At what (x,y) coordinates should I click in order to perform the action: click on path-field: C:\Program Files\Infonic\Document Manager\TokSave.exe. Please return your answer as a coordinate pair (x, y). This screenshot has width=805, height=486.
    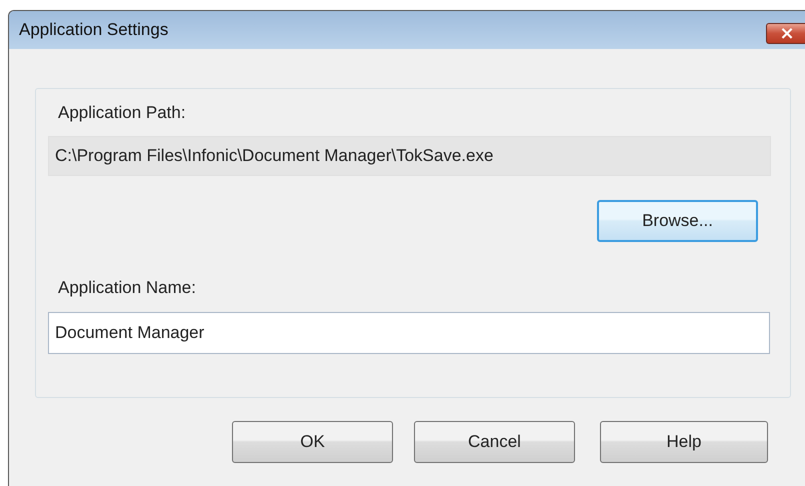
    Looking at the image, I should click on (409, 156).